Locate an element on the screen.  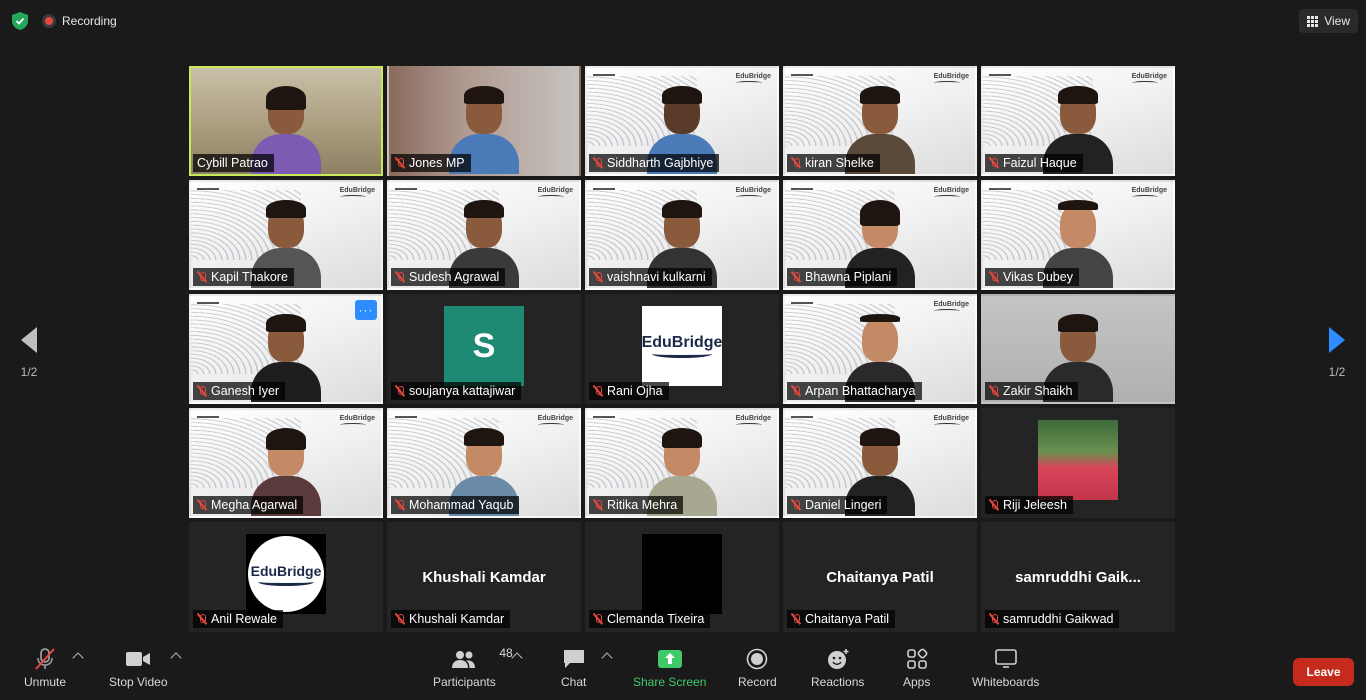
participant-tile: EduBridge Siddharth Gajbhiye is located at coordinates (682, 121).